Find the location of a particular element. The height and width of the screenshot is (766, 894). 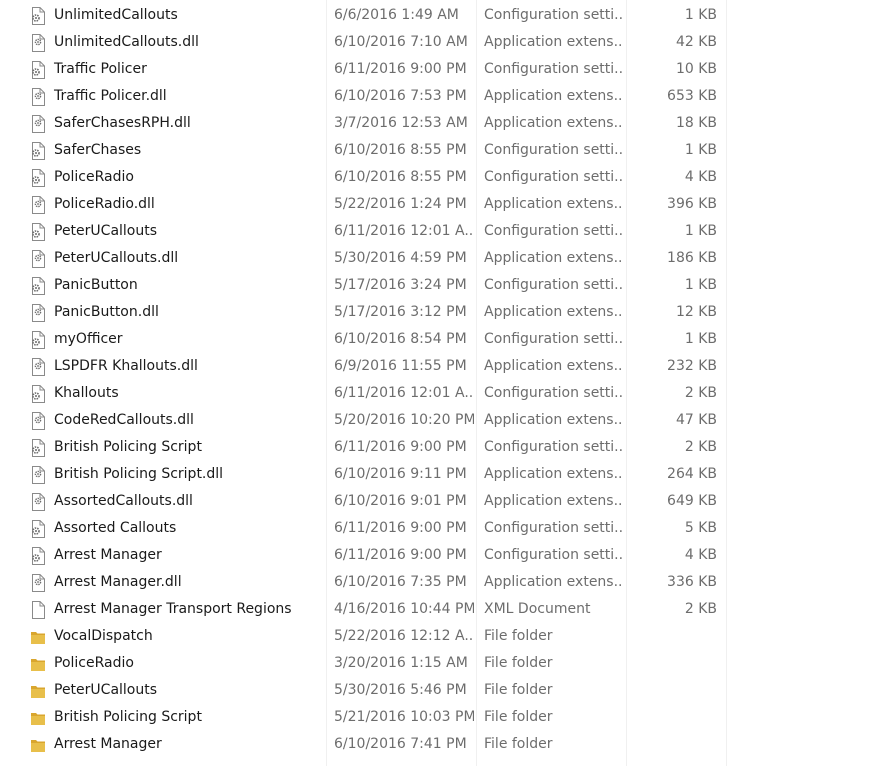

file-size: 5 KB is located at coordinates (700, 528).